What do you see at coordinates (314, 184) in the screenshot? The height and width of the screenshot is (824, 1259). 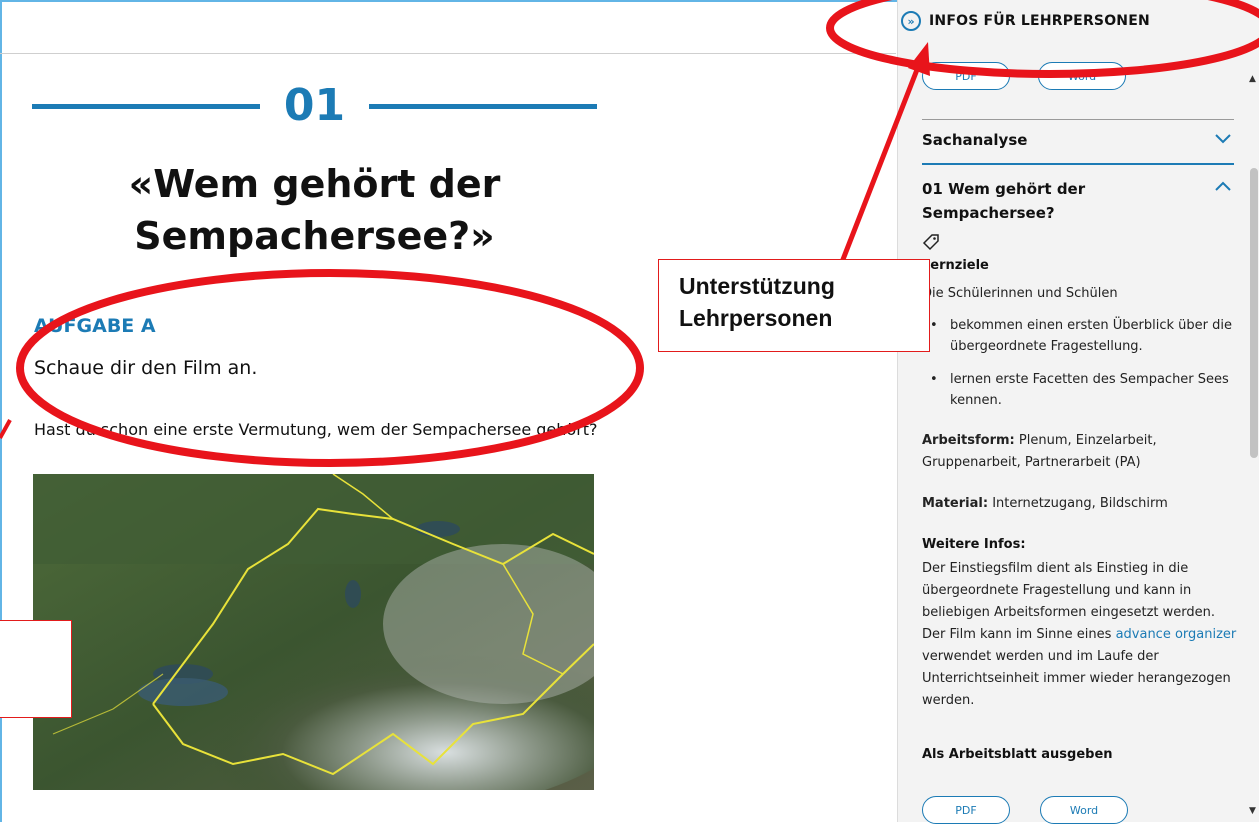 I see `lesson-title-line-1: «Wem gehört der` at bounding box center [314, 184].